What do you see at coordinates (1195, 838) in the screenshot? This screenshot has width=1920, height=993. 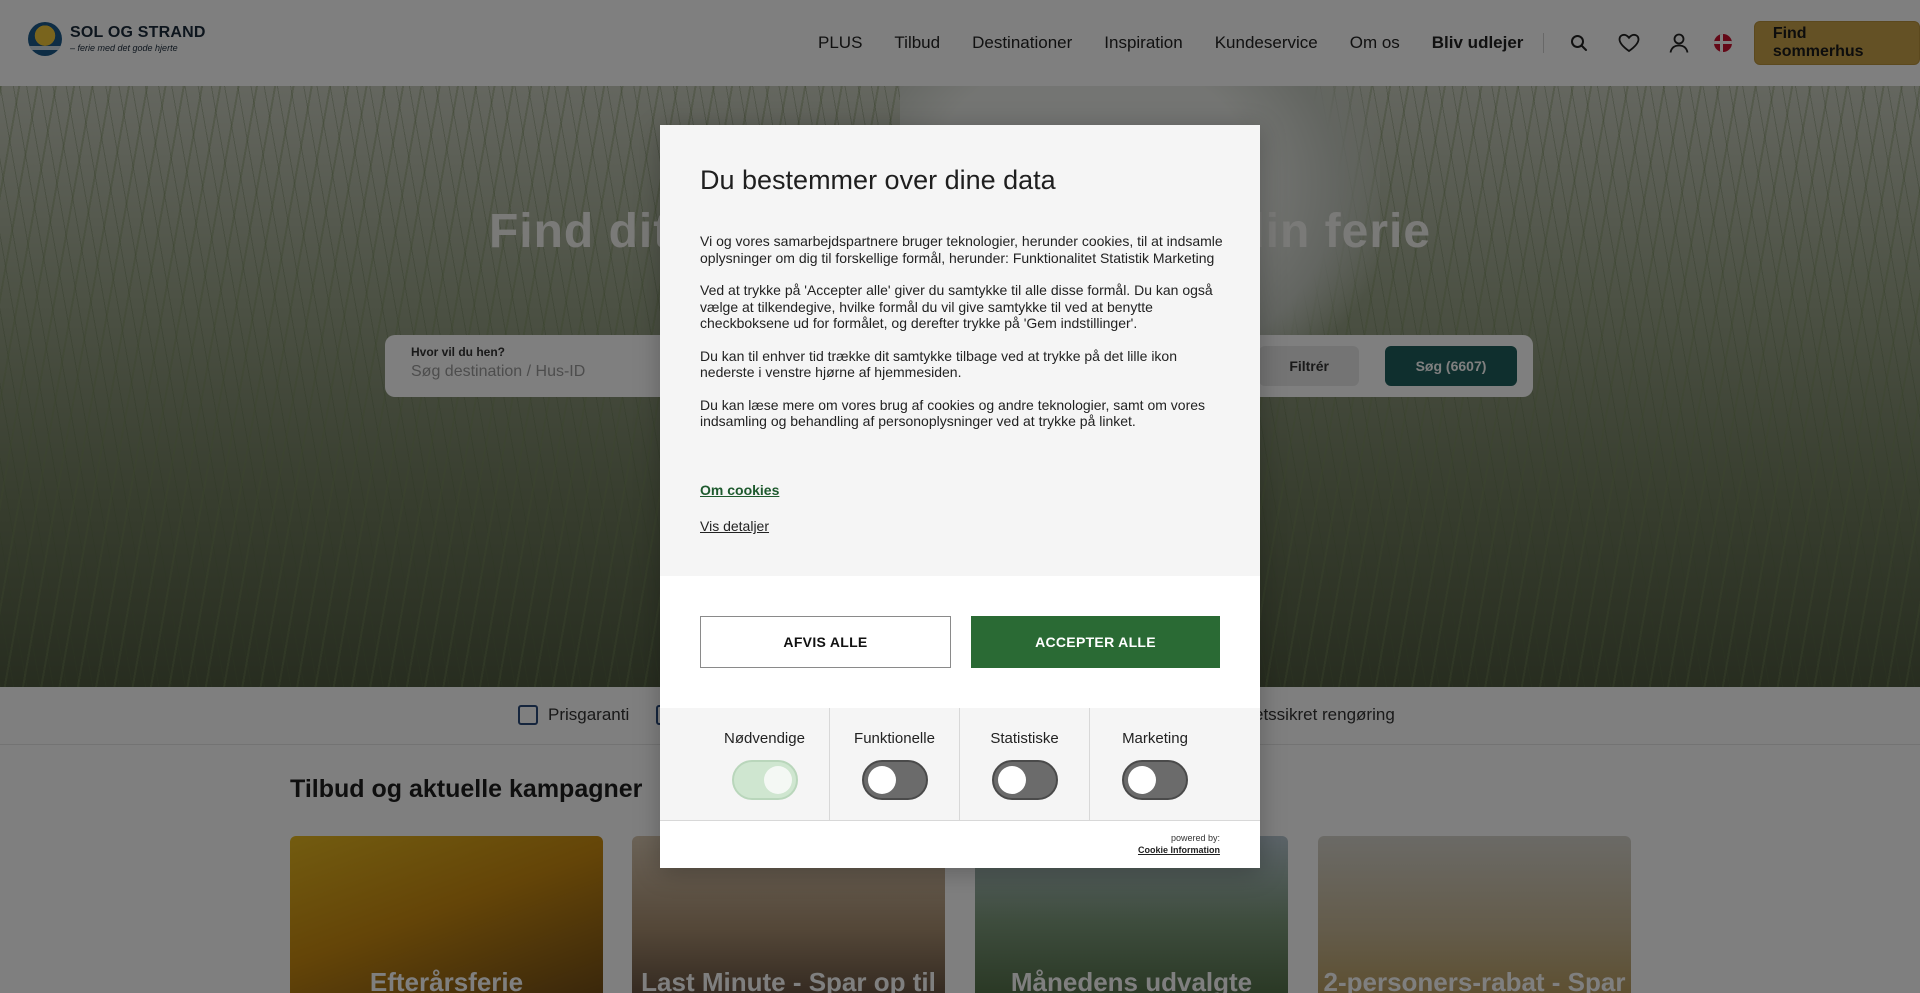 I see `powered-by-label: powered by:` at bounding box center [1195, 838].